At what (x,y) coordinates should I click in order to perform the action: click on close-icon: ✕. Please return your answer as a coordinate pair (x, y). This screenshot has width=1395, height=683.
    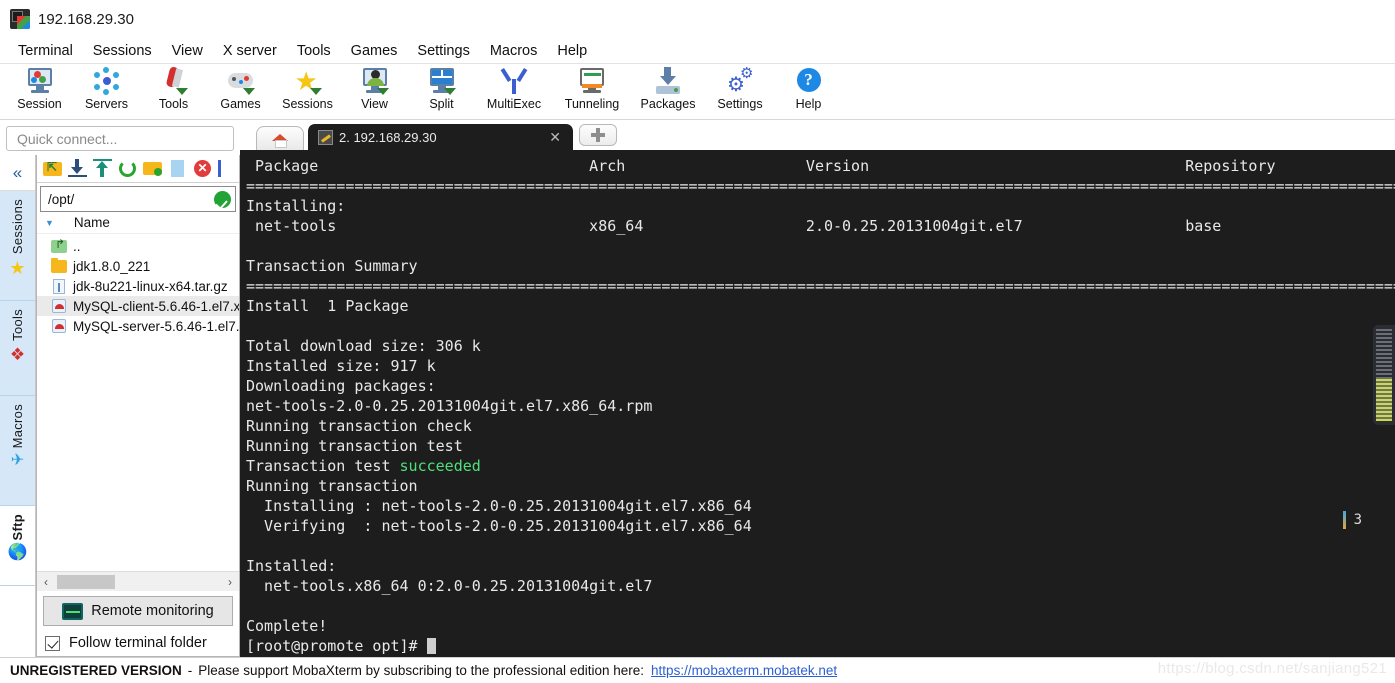
    Looking at the image, I should click on (555, 137).